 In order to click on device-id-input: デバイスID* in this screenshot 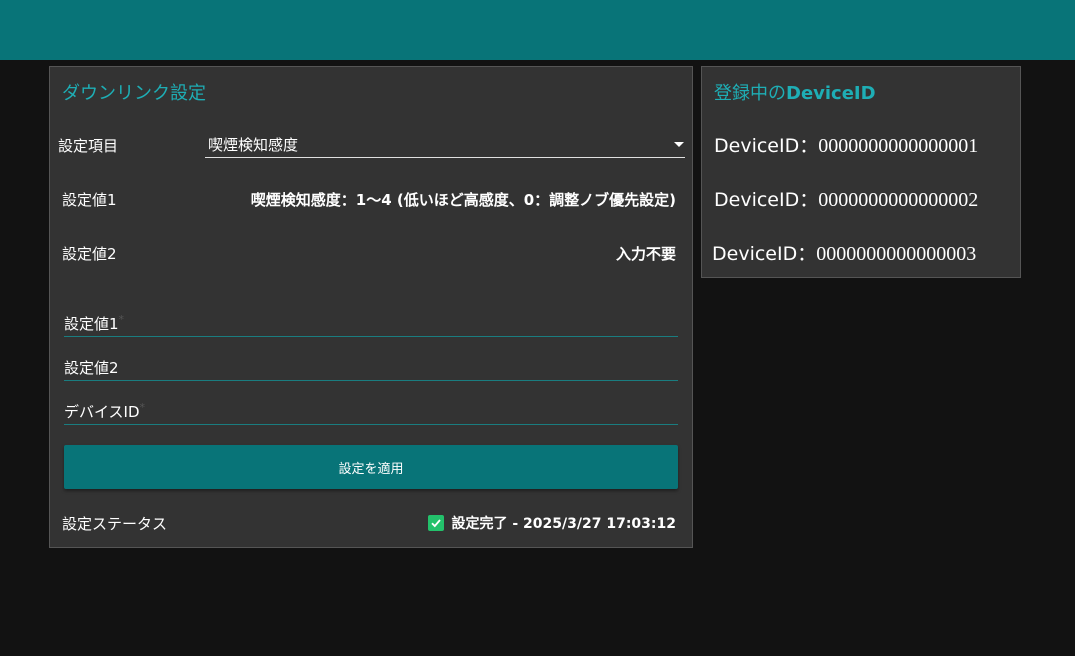, I will do `click(371, 412)`.